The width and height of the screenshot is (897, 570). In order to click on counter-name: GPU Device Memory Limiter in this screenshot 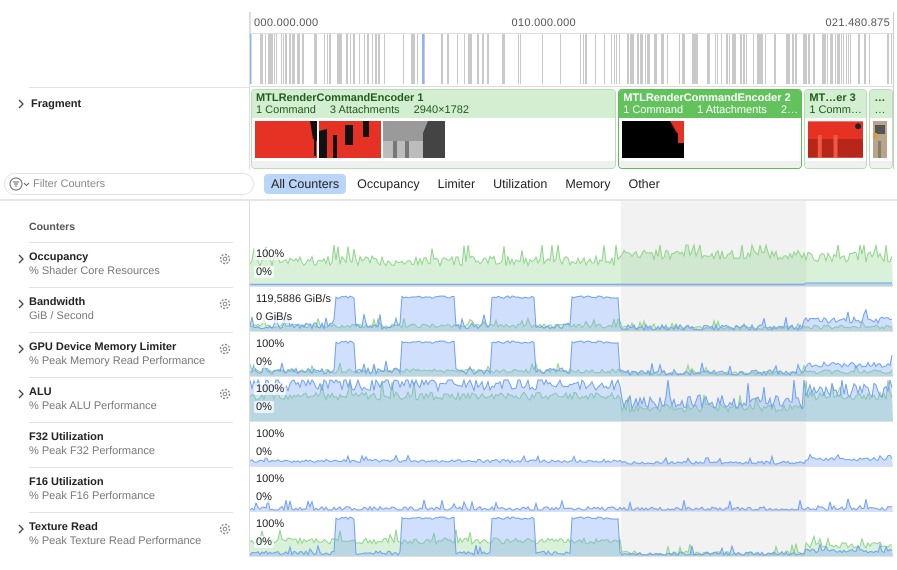, I will do `click(103, 347)`.